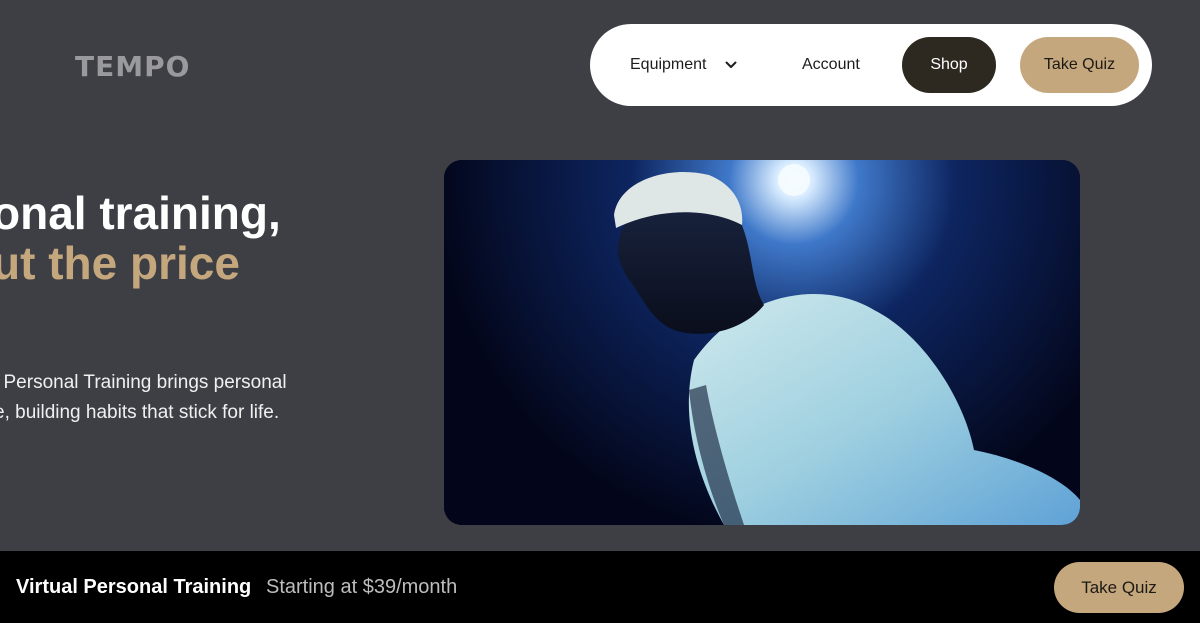  I want to click on main-nav: Equipment Account Shop Take Quiz, so click(871, 65).